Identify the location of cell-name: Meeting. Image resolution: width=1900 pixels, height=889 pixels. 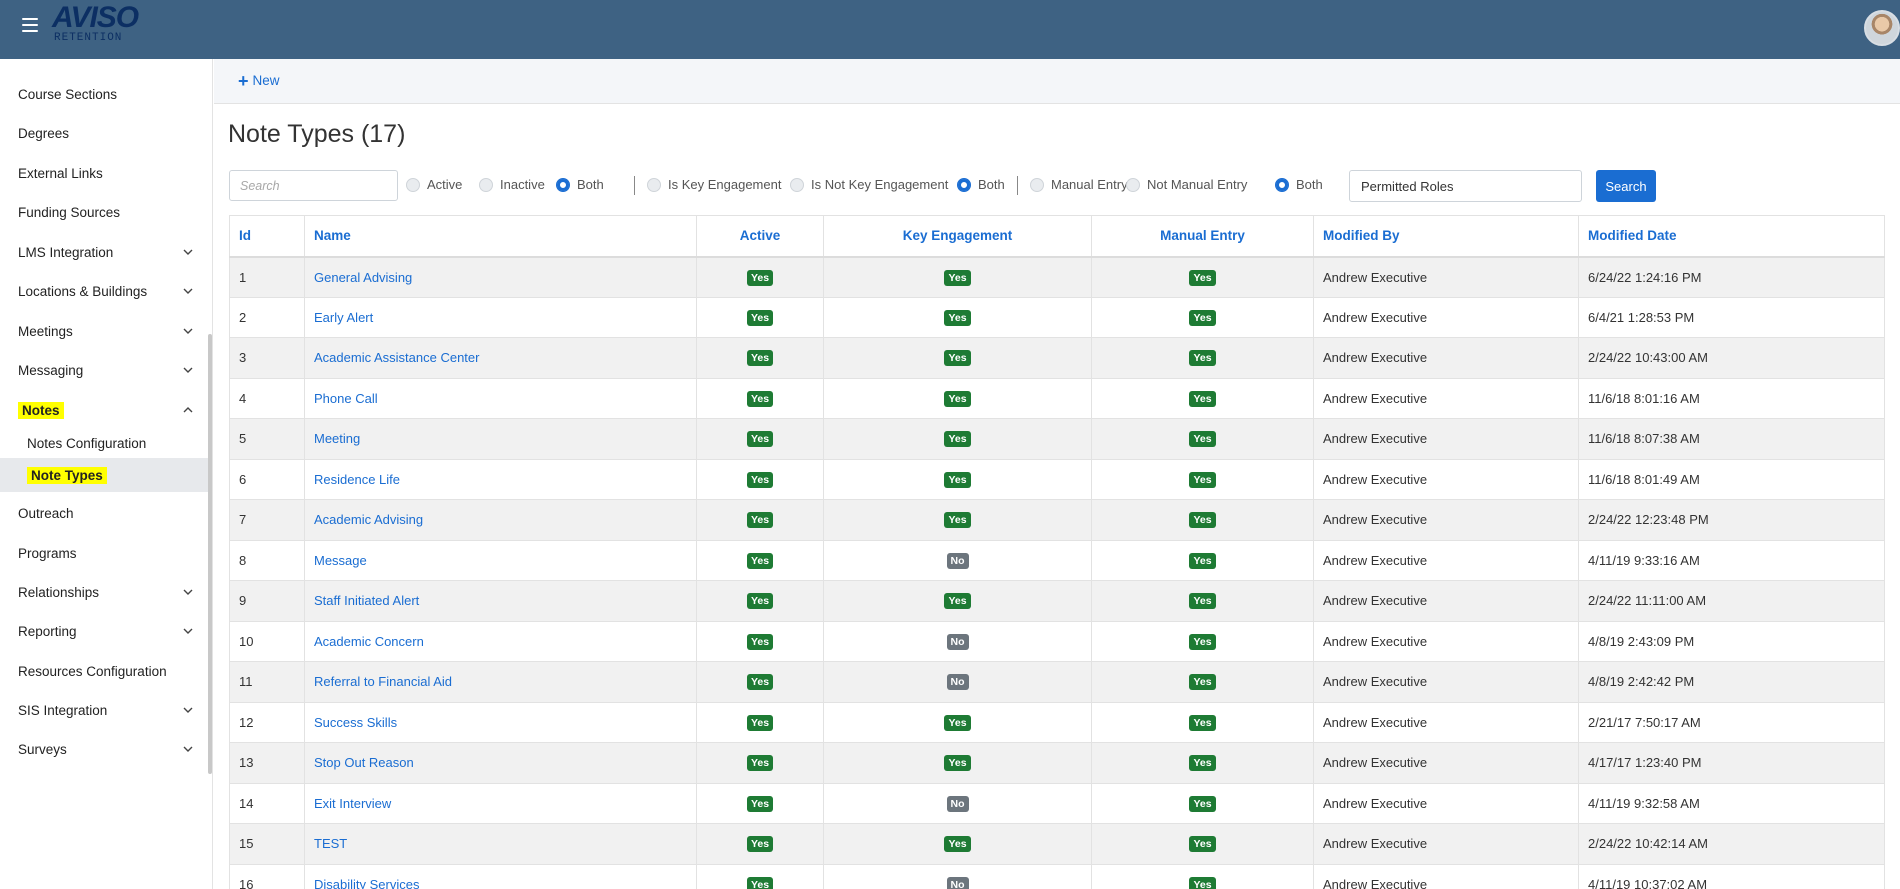
(500, 439).